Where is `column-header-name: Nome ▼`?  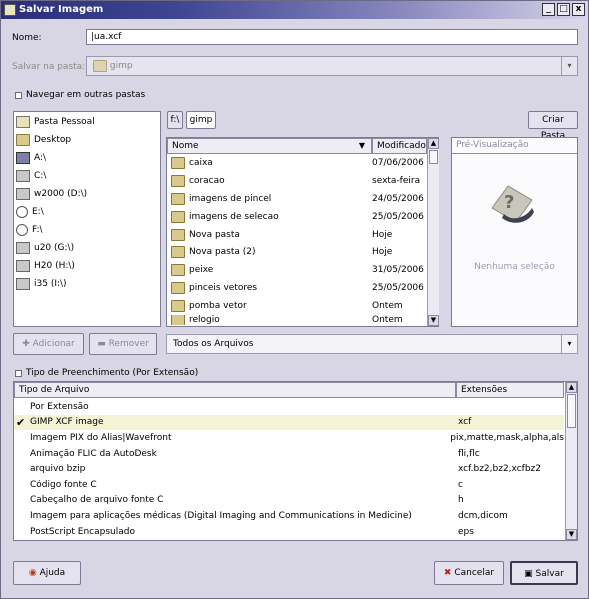 column-header-name: Nome ▼ is located at coordinates (269, 146).